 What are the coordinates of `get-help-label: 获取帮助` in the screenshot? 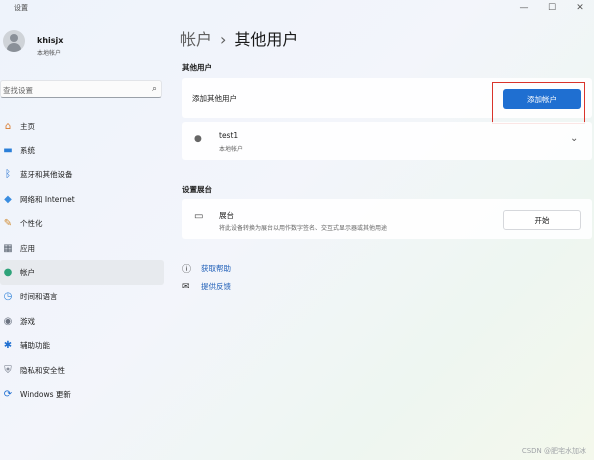 It's located at (216, 268).